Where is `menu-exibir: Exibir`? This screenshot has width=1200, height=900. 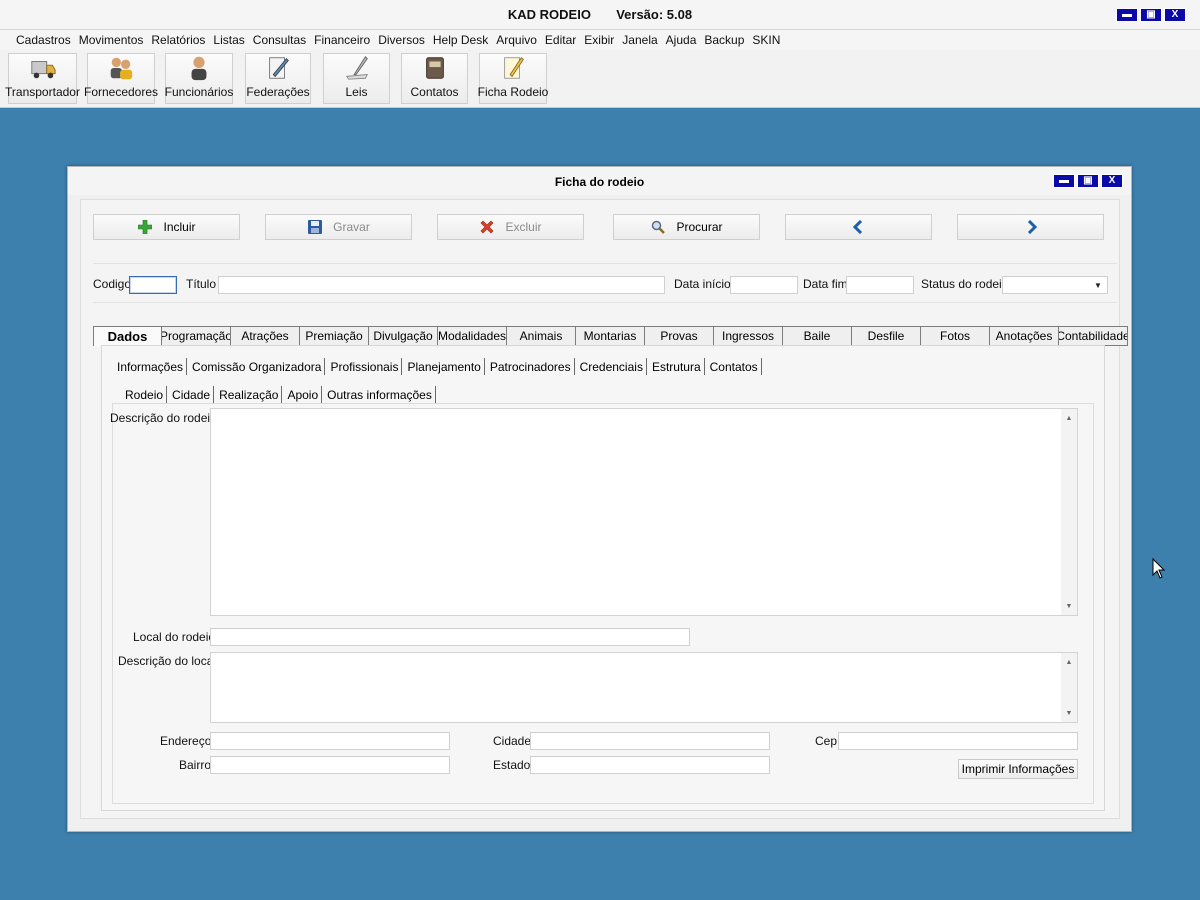 menu-exibir: Exibir is located at coordinates (599, 40).